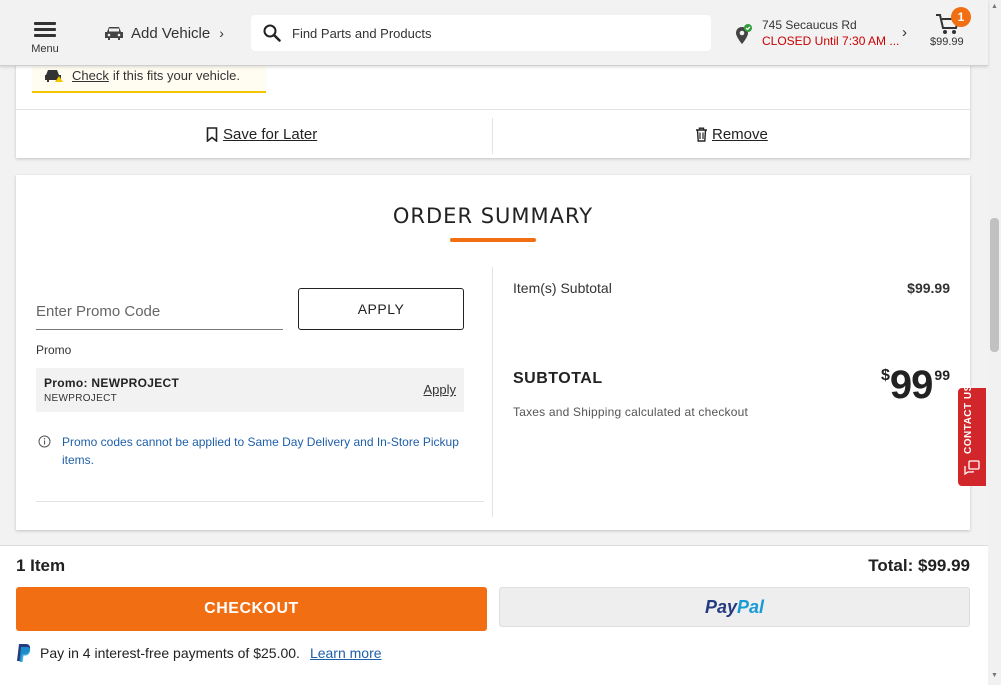 Image resolution: width=1001 pixels, height=685 pixels. What do you see at coordinates (701, 134) in the screenshot?
I see `trash-icon` at bounding box center [701, 134].